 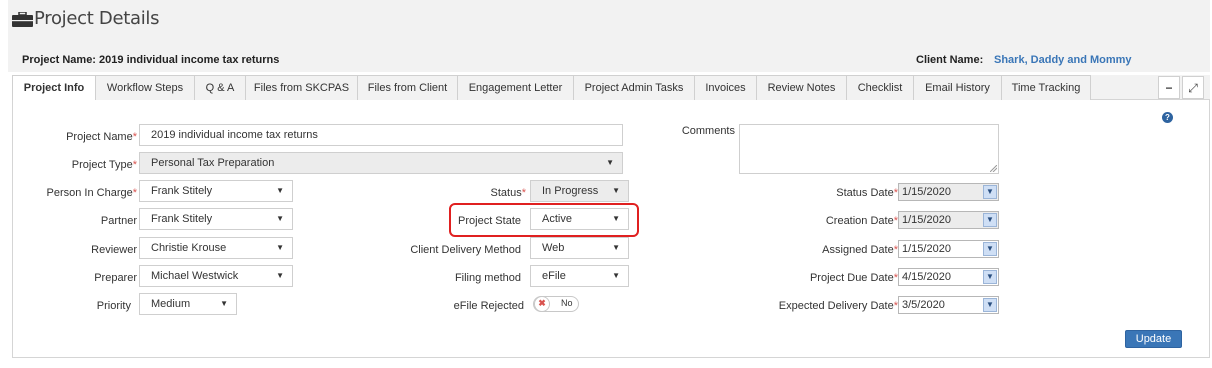 What do you see at coordinates (508, 193) in the screenshot?
I see `status-label: Status*` at bounding box center [508, 193].